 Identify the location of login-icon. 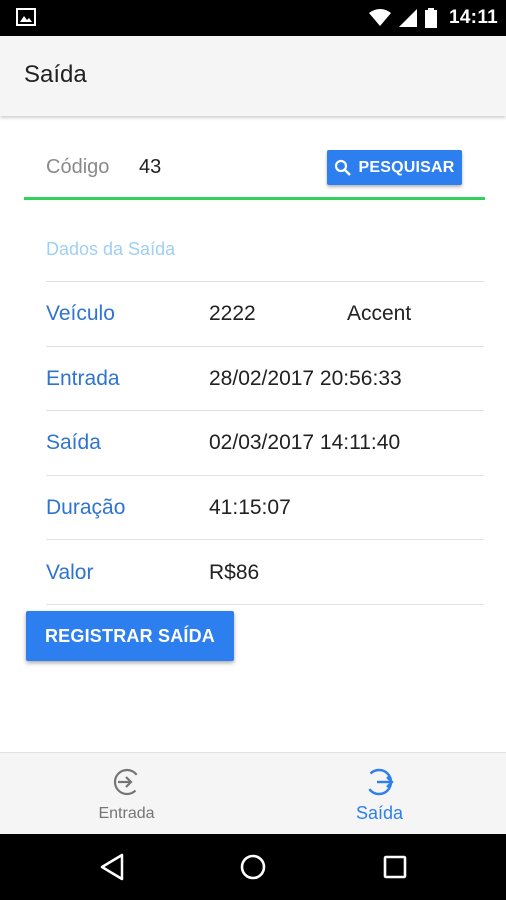
(126, 782).